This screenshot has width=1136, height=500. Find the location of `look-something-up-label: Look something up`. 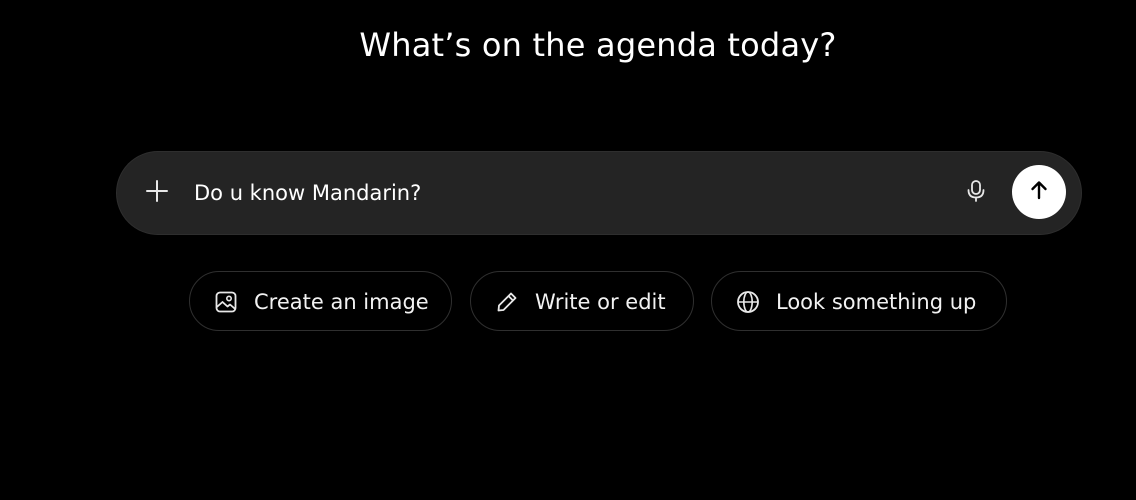

look-something-up-label: Look something up is located at coordinates (876, 302).